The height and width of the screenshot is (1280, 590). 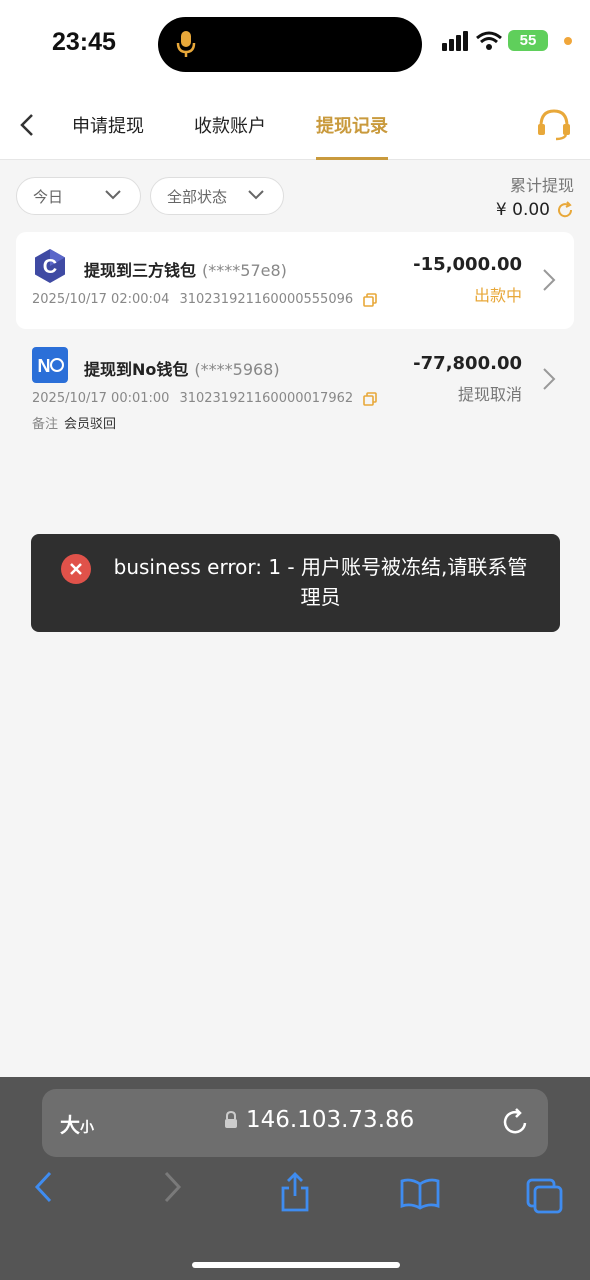 I want to click on record-datetime: 2025/10/17 02:00:04, so click(x=101, y=299).